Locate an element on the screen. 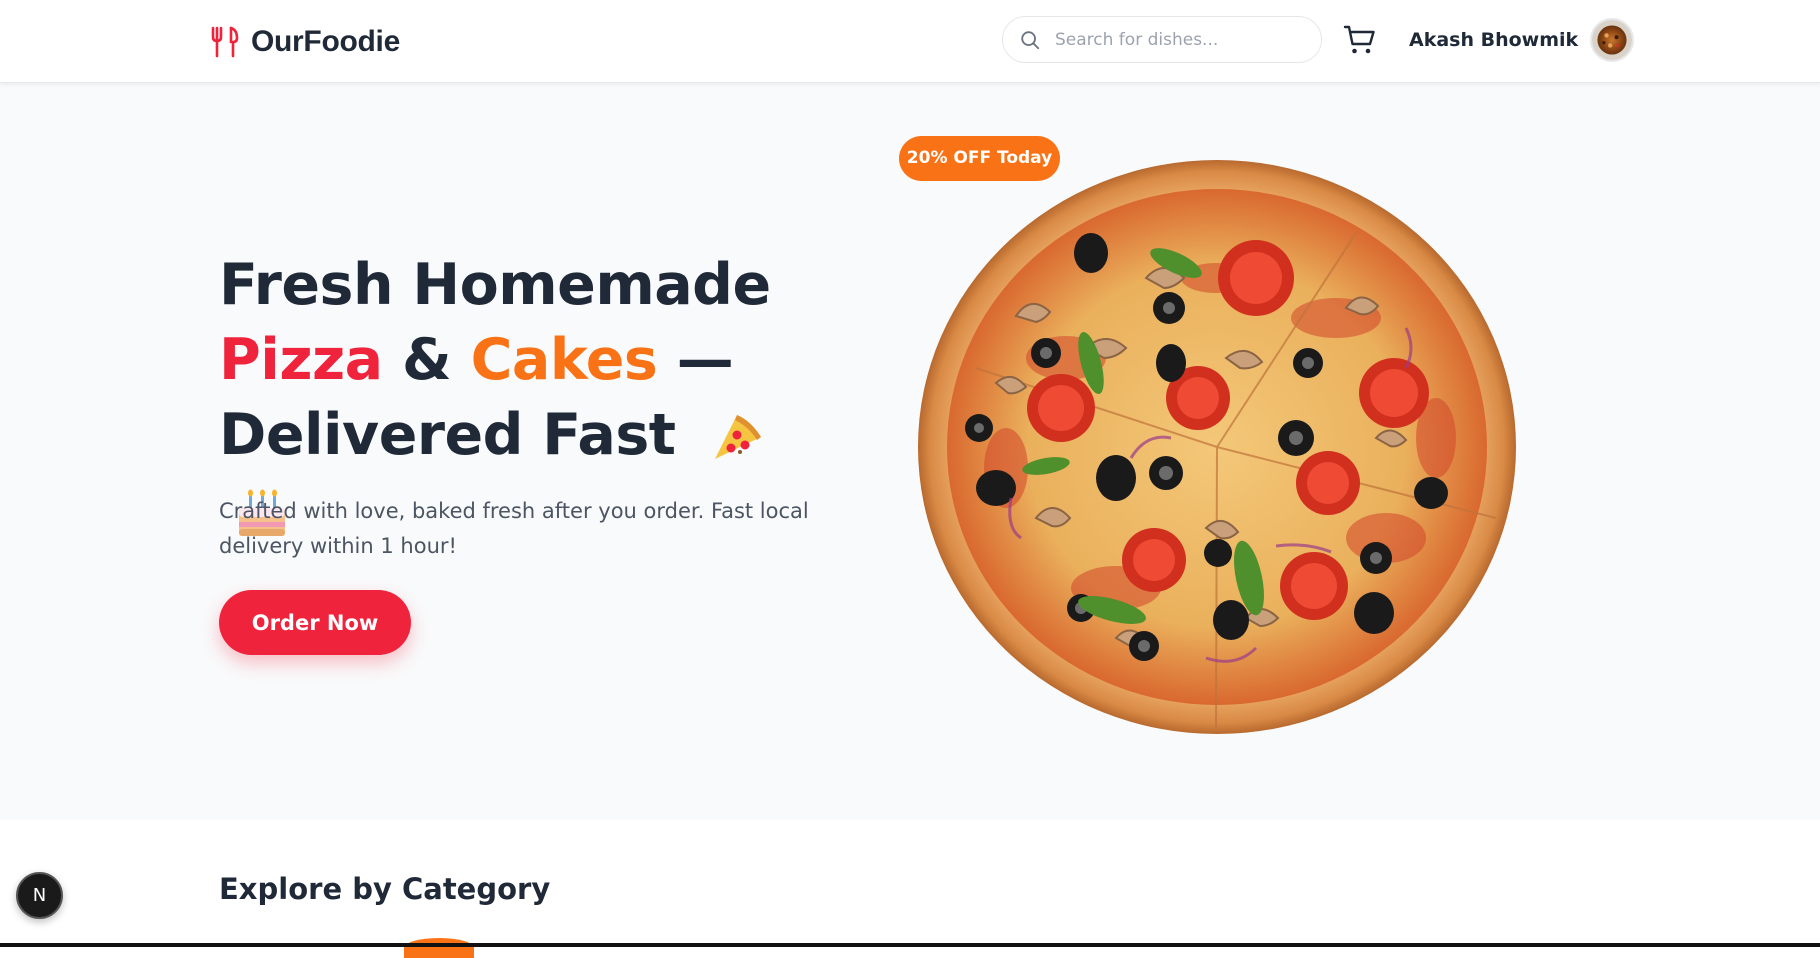 Image resolution: width=1820 pixels, height=958 pixels. search-input is located at coordinates (1180, 39).